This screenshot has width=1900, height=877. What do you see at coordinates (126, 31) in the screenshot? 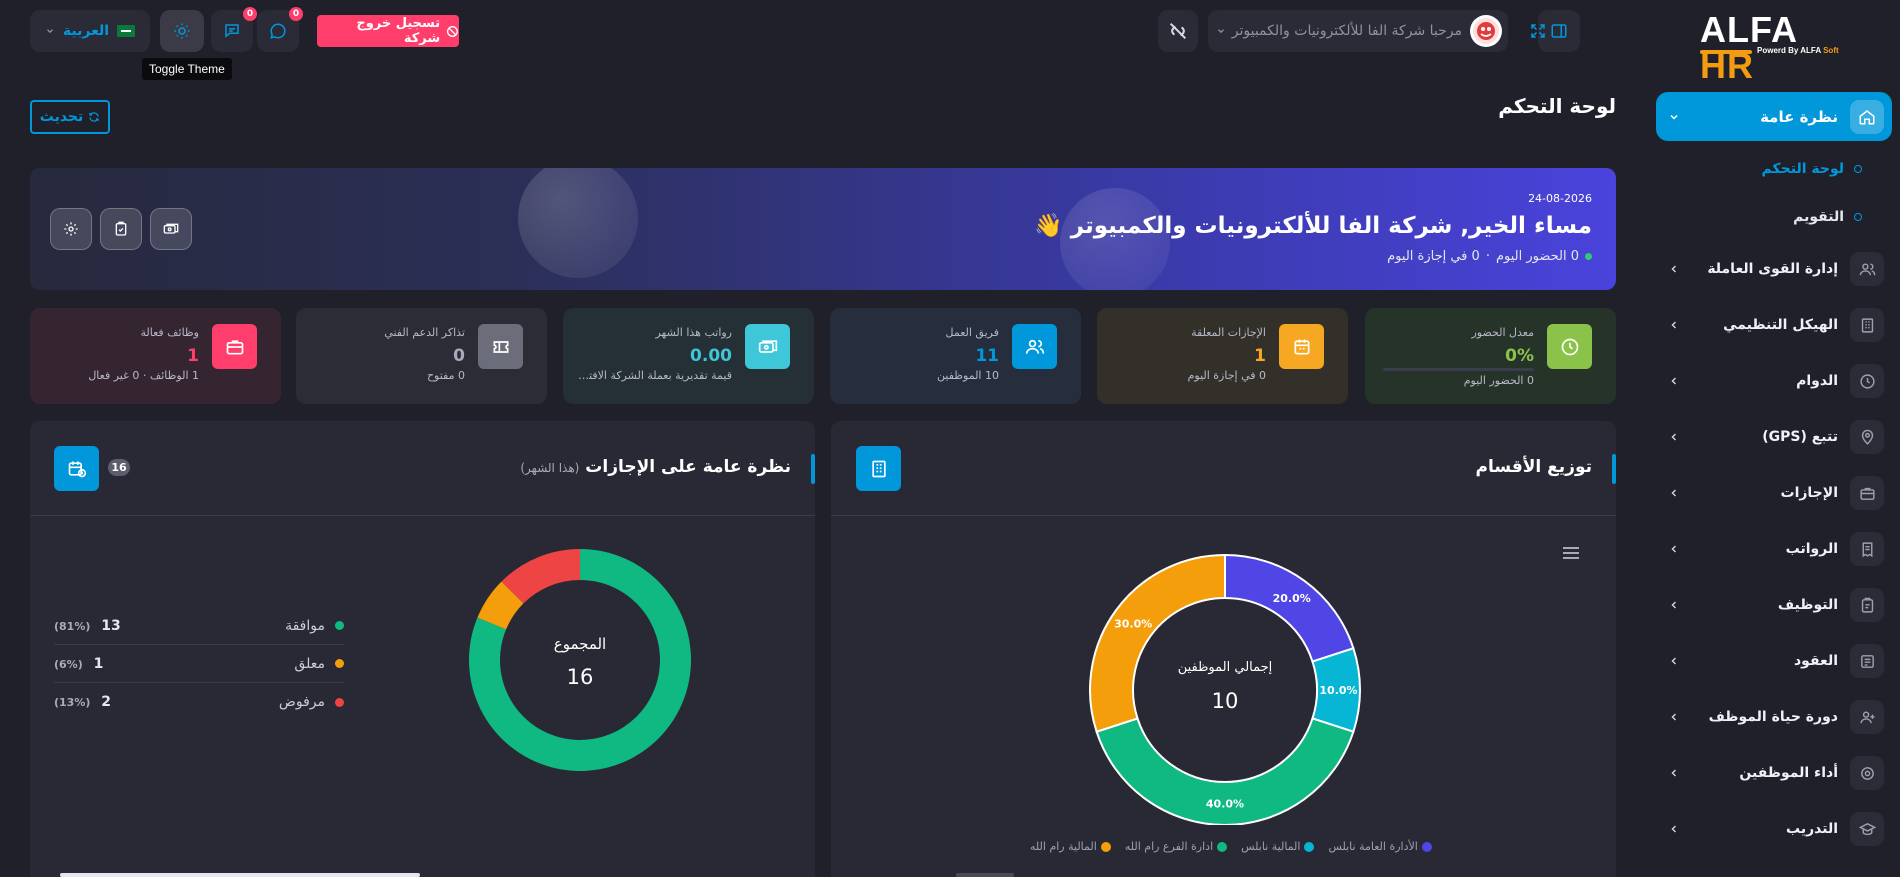
I see `saudi-flag-icon` at bounding box center [126, 31].